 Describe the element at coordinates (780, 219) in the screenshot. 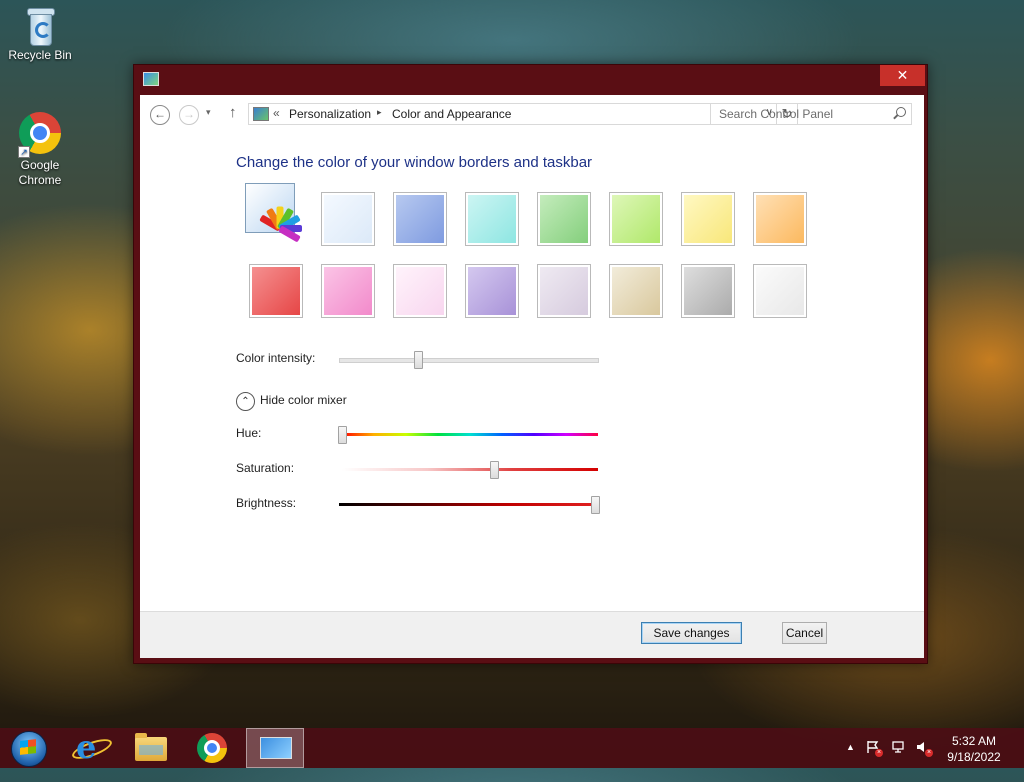

I see `color-swatch-pumpkin` at that location.